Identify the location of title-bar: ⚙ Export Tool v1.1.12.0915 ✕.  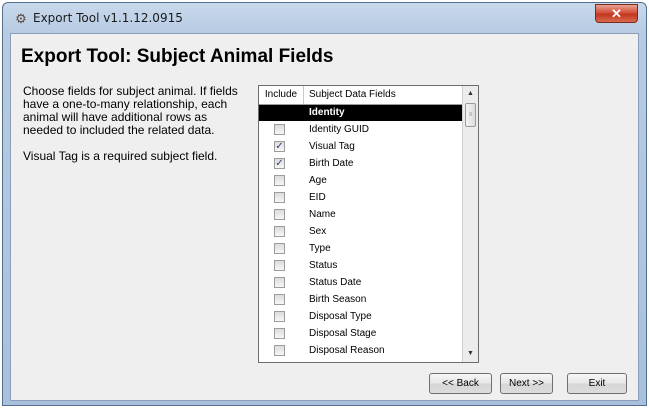
(324, 18).